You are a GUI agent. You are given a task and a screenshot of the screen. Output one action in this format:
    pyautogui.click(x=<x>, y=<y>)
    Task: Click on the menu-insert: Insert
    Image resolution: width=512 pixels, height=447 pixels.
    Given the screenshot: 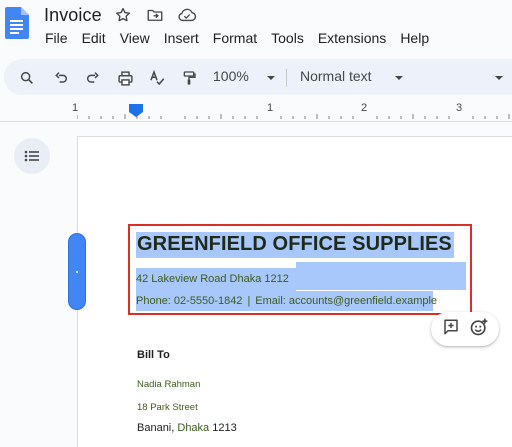 What is the action you would take?
    pyautogui.click(x=185, y=38)
    